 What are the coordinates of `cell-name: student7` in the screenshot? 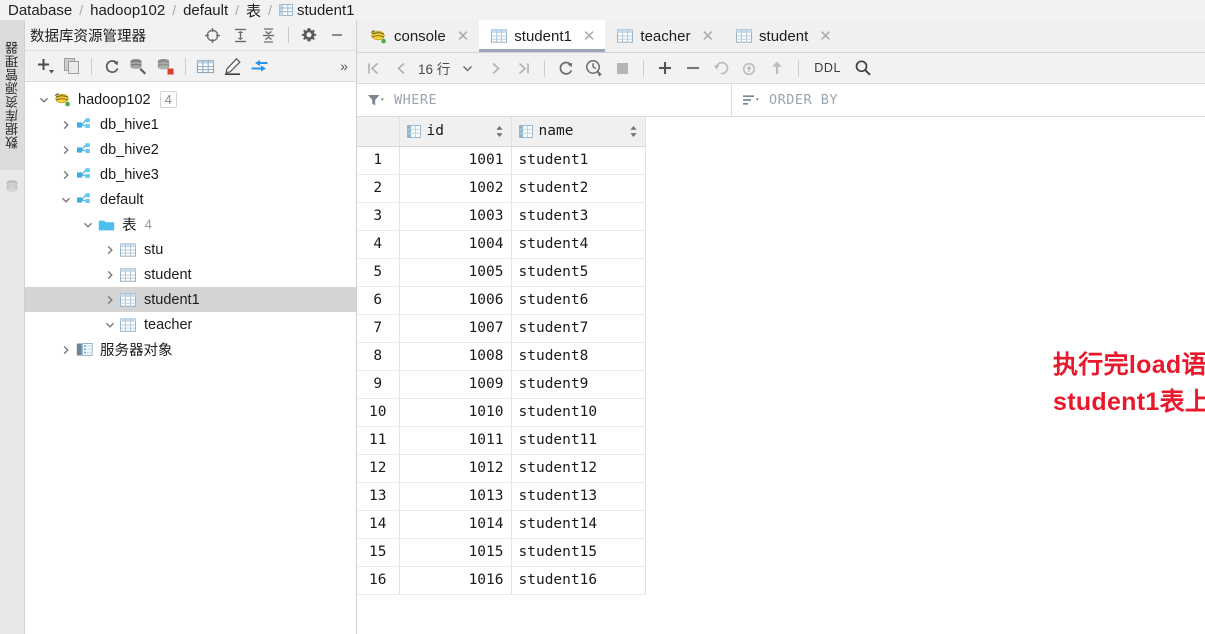 It's located at (578, 328).